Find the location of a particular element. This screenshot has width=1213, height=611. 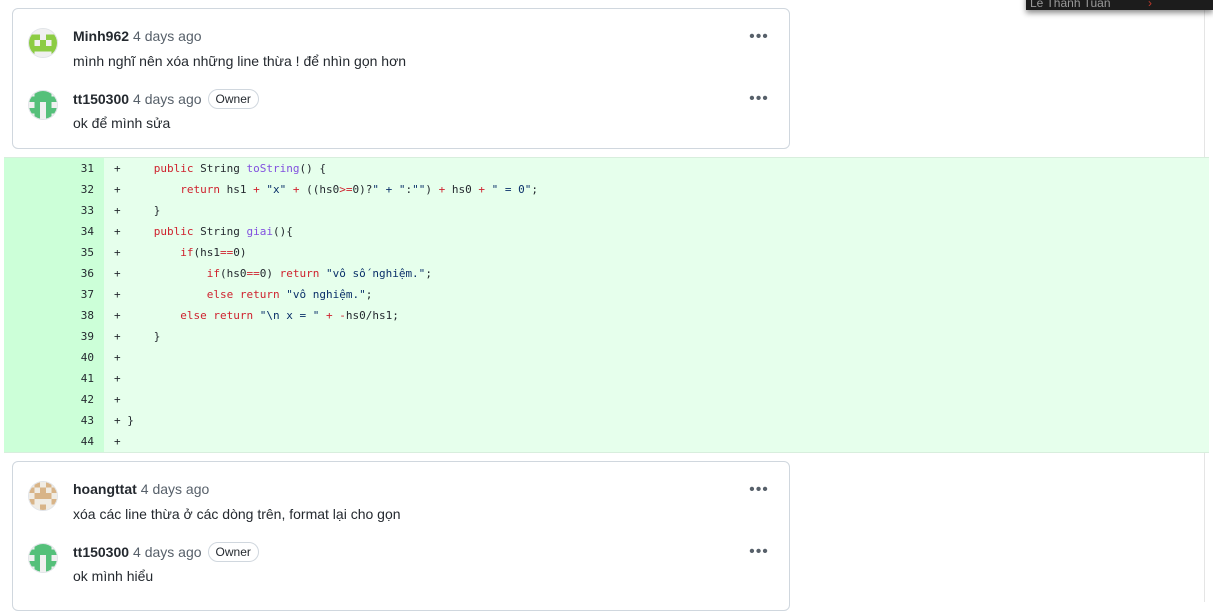

code-token: (hs0 is located at coordinates (233, 273).